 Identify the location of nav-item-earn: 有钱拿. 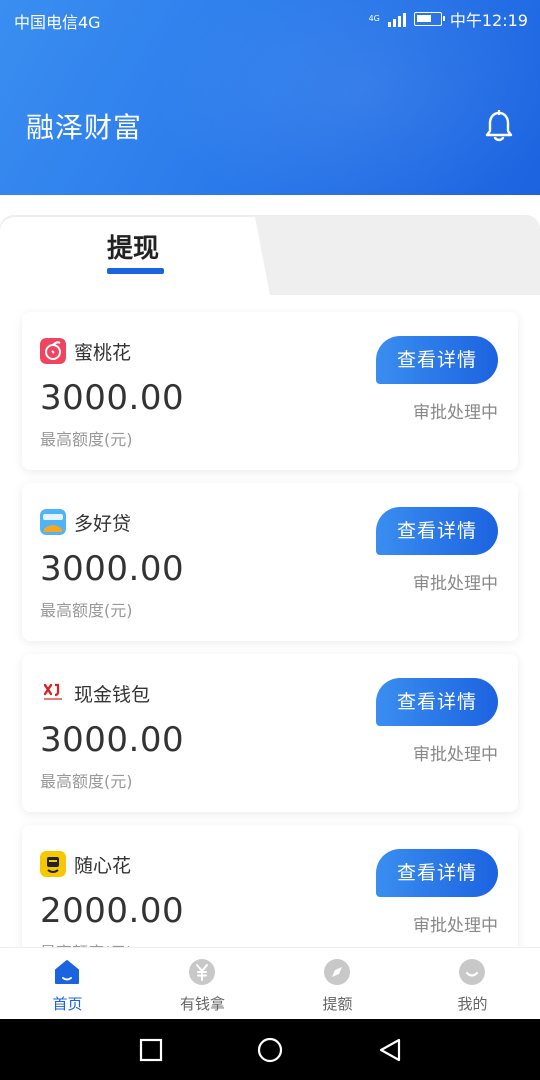
(202, 984).